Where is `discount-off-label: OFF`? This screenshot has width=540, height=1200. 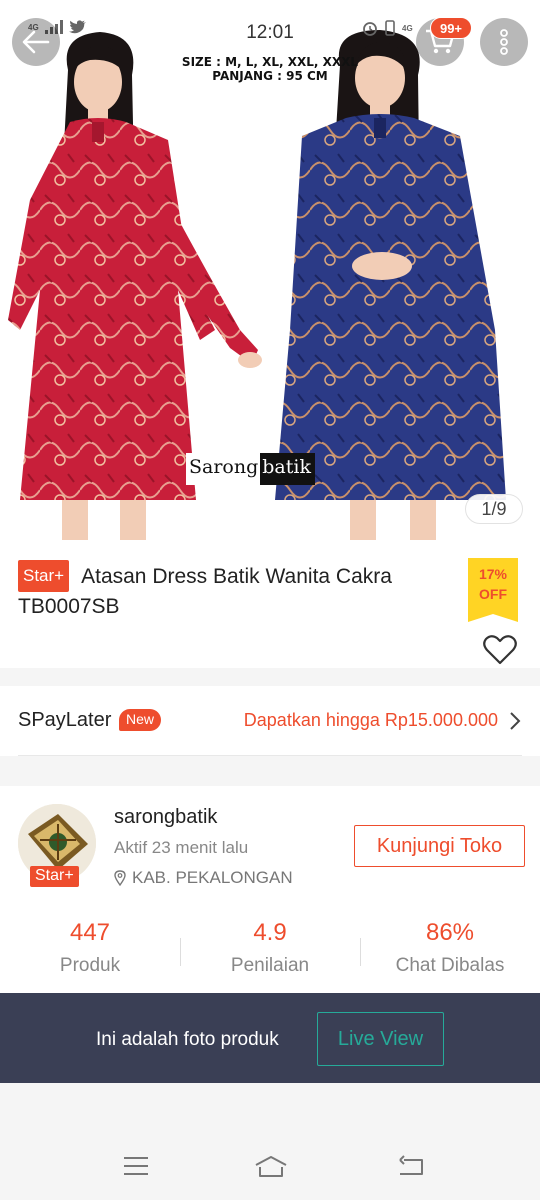 discount-off-label: OFF is located at coordinates (493, 594).